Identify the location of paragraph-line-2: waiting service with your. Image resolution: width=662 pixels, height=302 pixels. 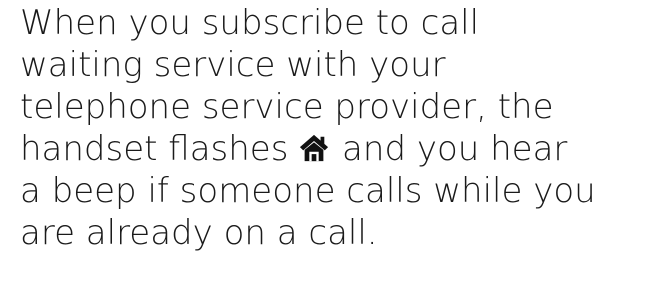
(233, 65).